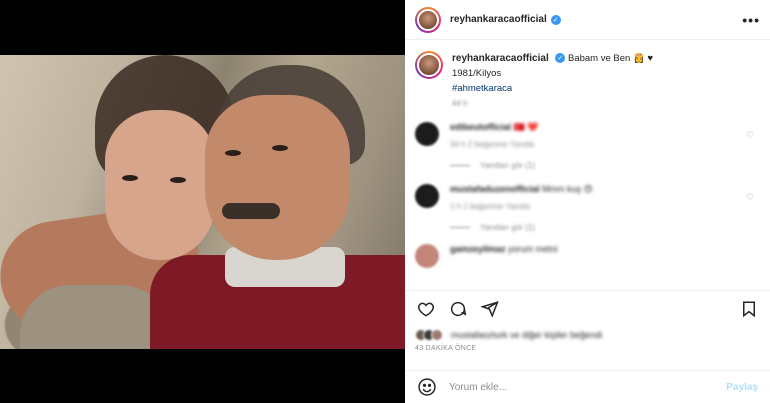 The image size is (770, 403). I want to click on caption-username: reyhankaracaofficial, so click(500, 58).